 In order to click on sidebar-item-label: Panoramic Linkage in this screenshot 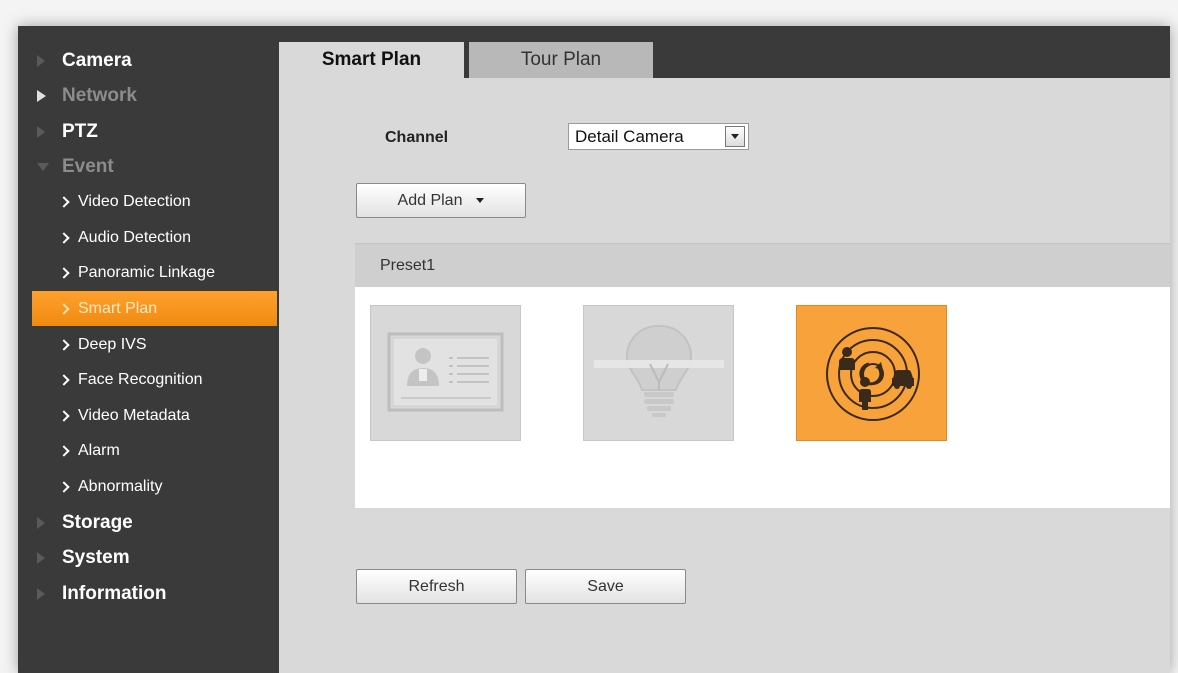, I will do `click(146, 272)`.